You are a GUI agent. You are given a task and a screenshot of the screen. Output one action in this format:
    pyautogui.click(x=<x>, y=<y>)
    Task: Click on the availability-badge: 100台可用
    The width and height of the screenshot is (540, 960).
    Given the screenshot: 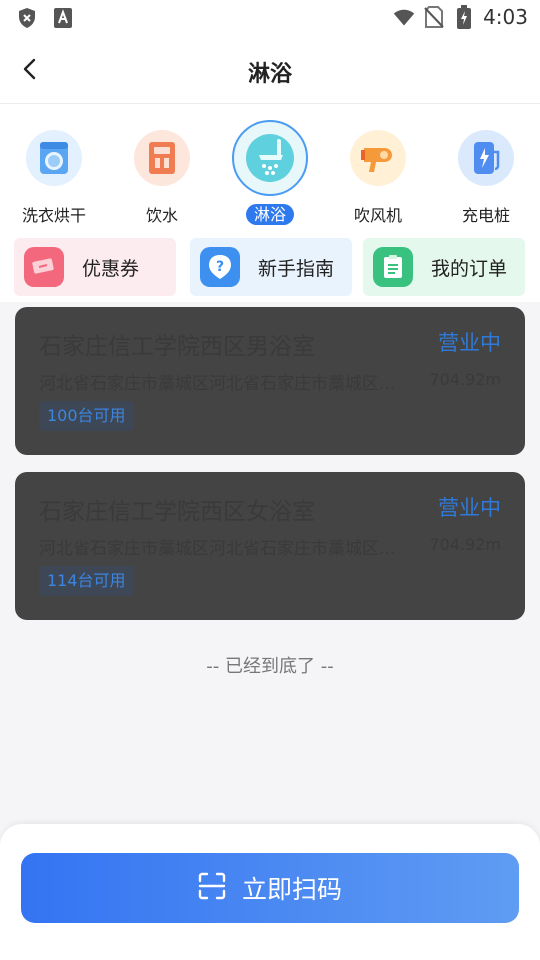 What is the action you would take?
    pyautogui.click(x=86, y=416)
    